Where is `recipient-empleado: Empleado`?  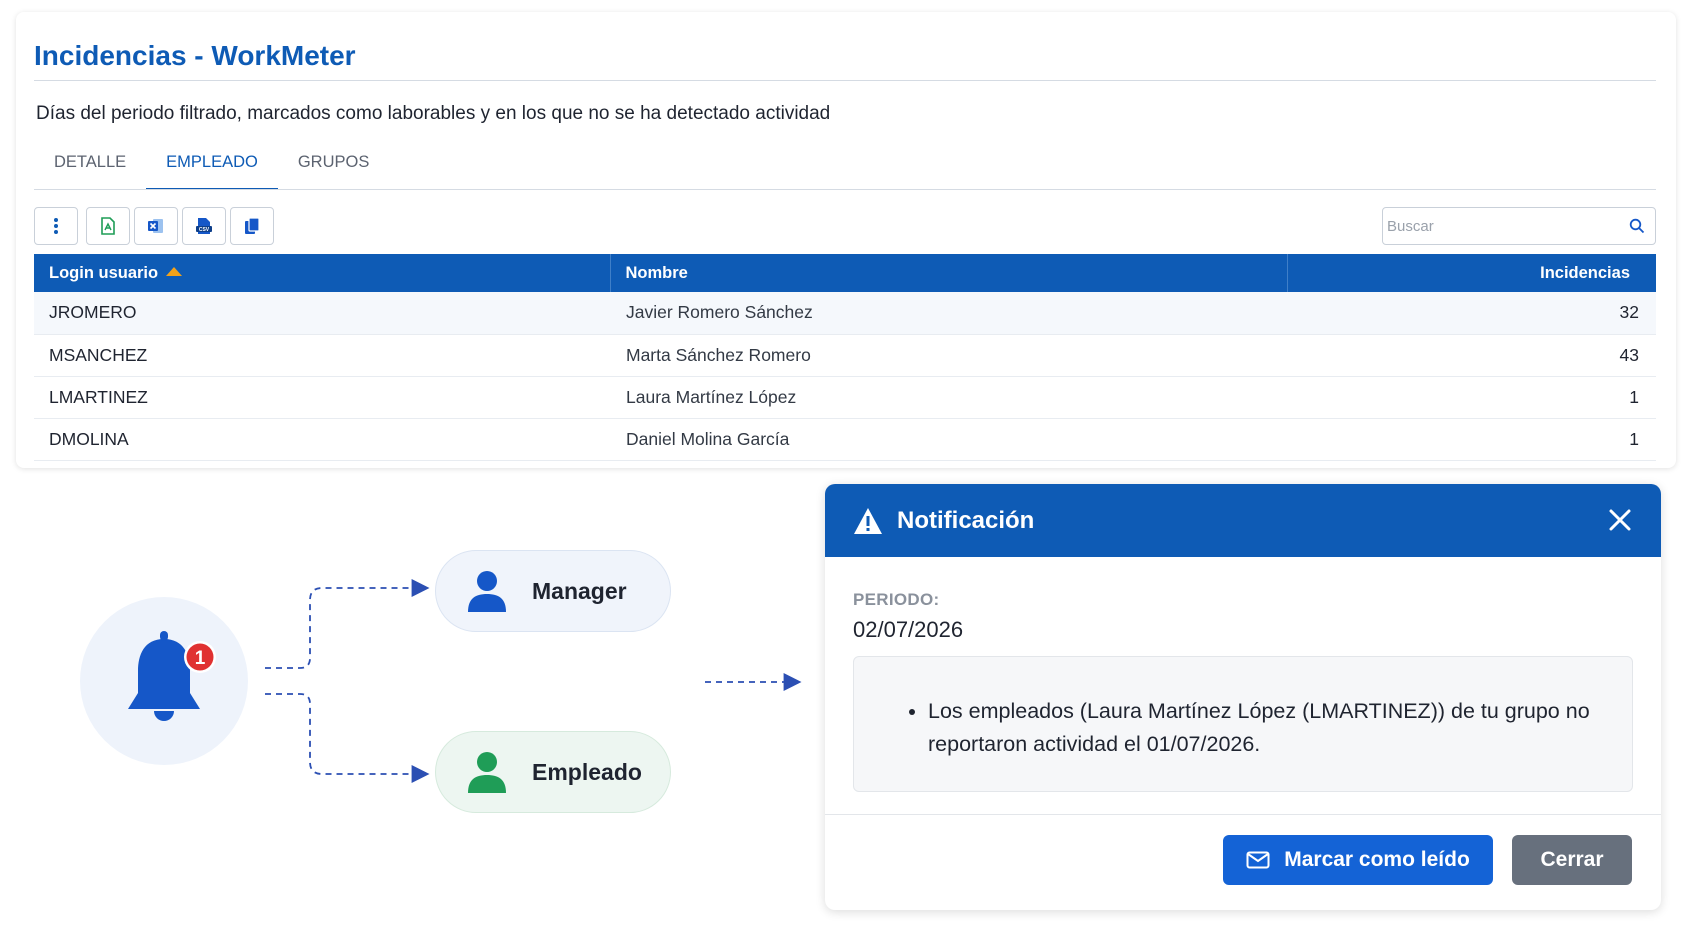
recipient-empleado: Empleado is located at coordinates (553, 772).